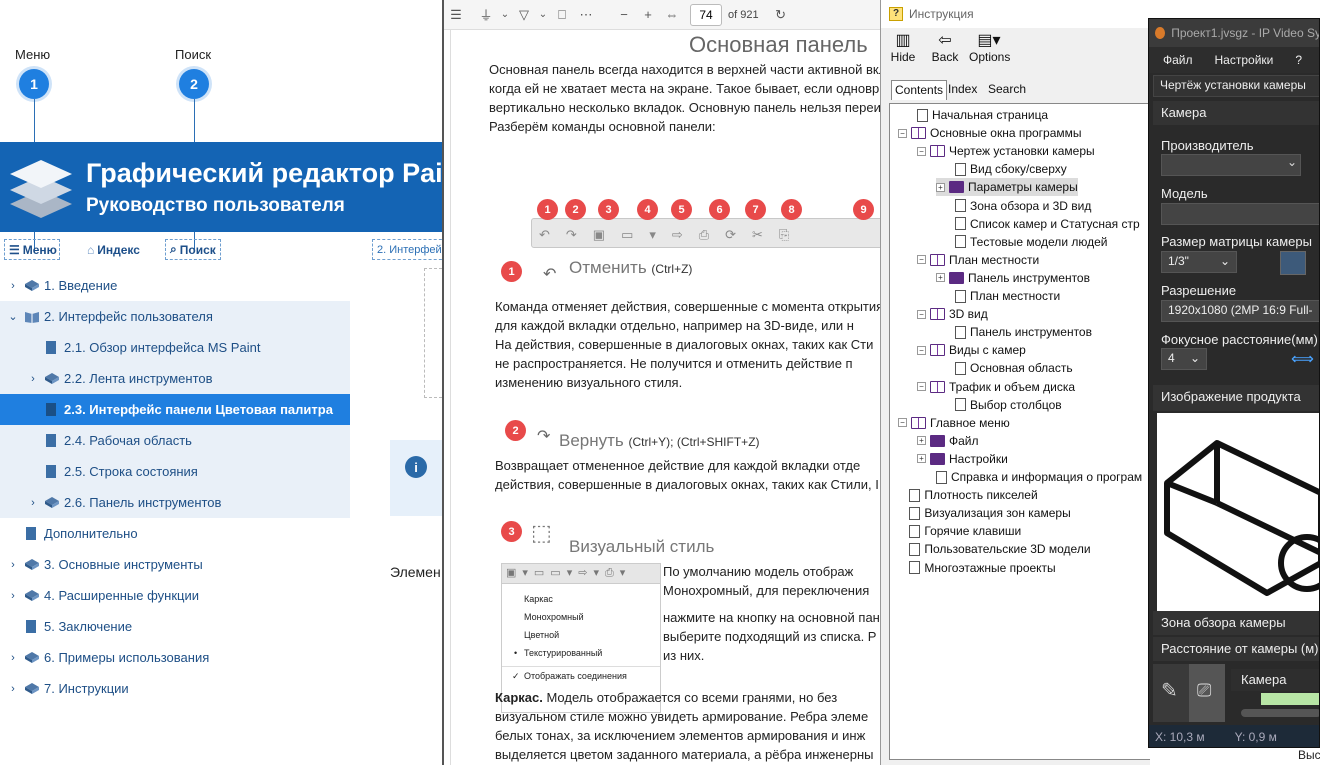 The width and height of the screenshot is (1320, 765). I want to click on breadcrumb: 2. Интерфей, so click(407, 249).